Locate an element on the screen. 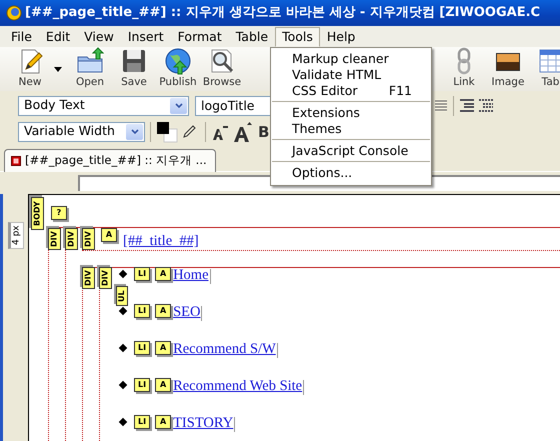  ruler-label: 4 px is located at coordinates (16, 235).